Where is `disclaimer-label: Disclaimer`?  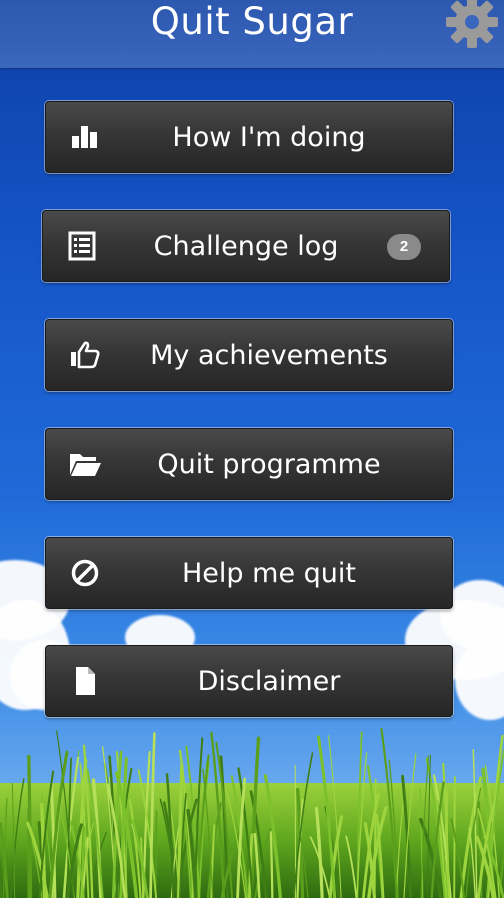 disclaimer-label: Disclaimer is located at coordinates (269, 681).